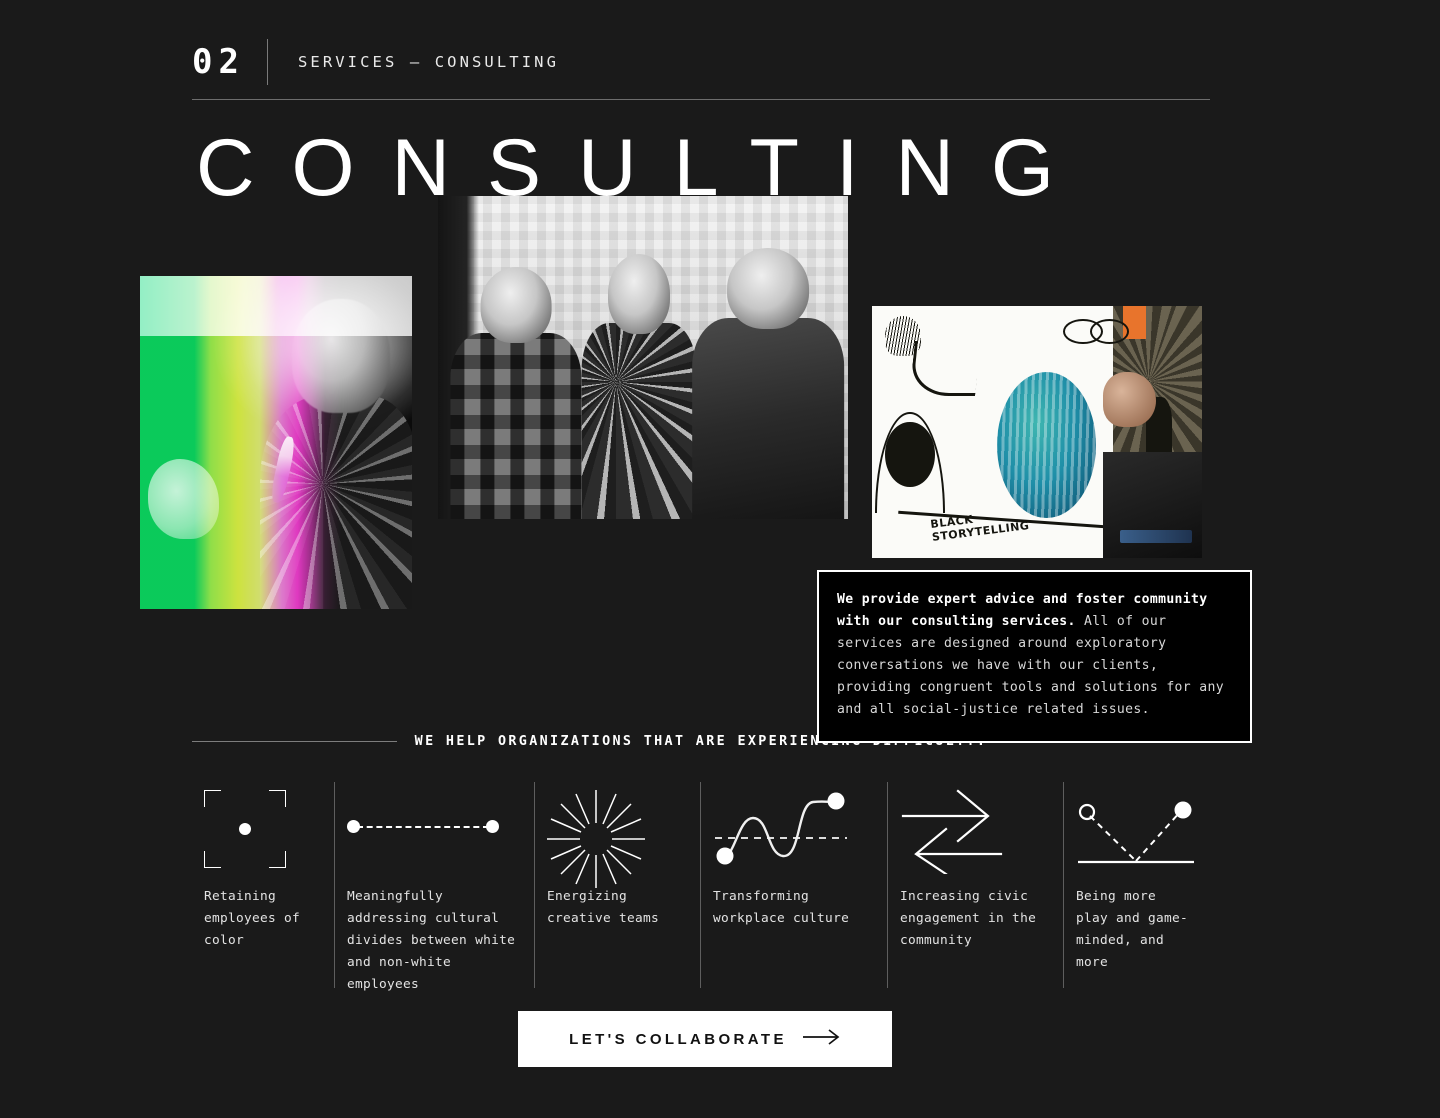  What do you see at coordinates (428, 62) in the screenshot?
I see `section-label: SERVICES — CONSULTING` at bounding box center [428, 62].